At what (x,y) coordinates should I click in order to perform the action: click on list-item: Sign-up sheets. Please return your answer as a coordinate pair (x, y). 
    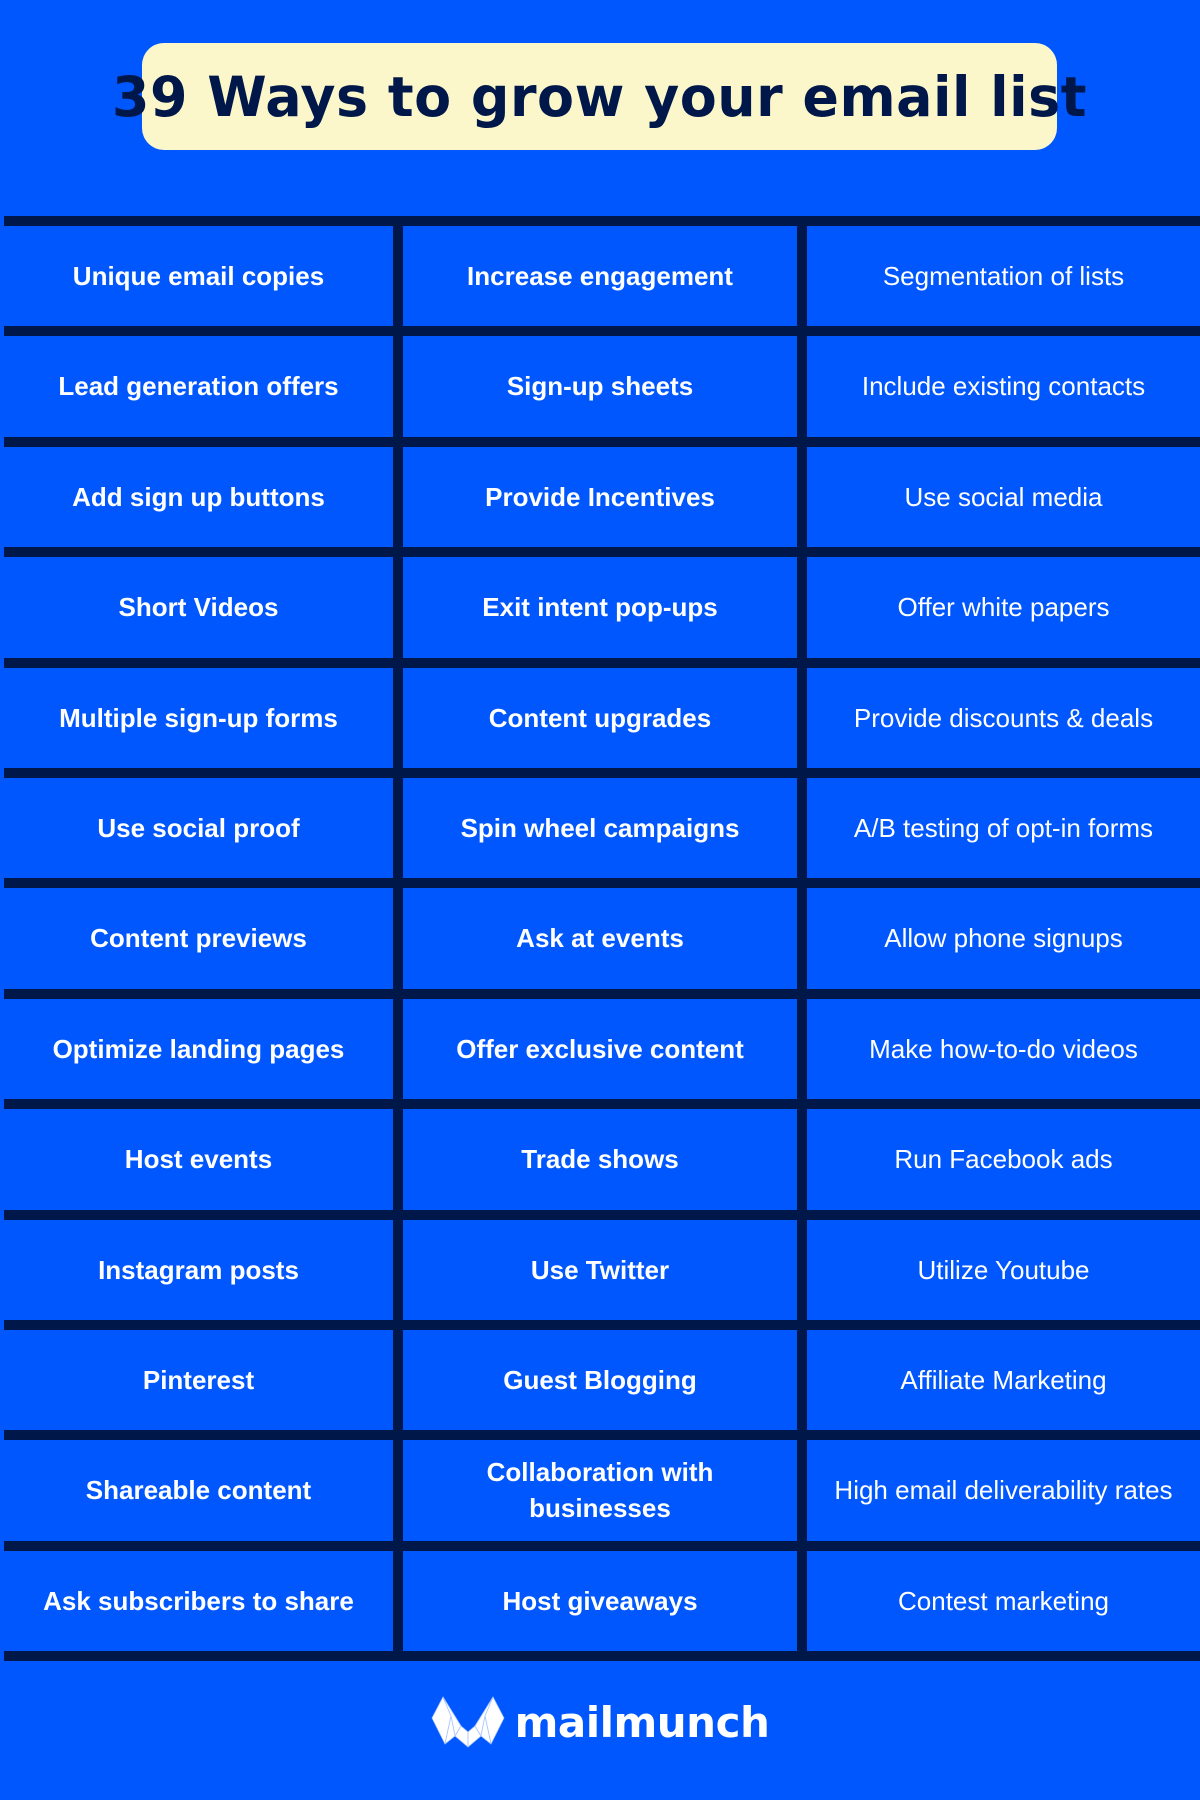
    Looking at the image, I should click on (600, 386).